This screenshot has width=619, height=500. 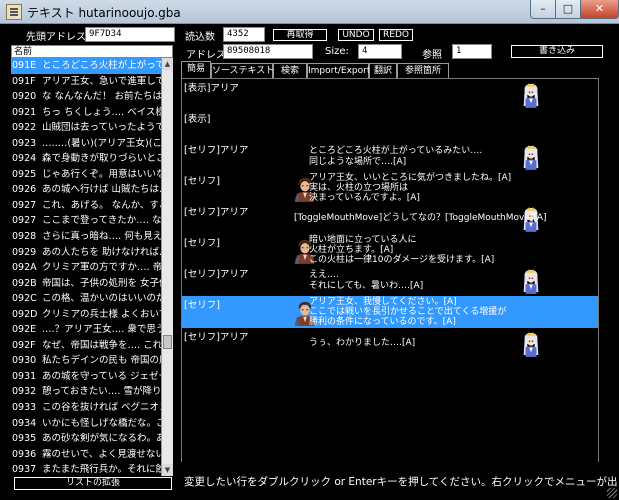 I want to click on dialogue-line: 実は、火柱の立つ場所は, so click(x=359, y=188).